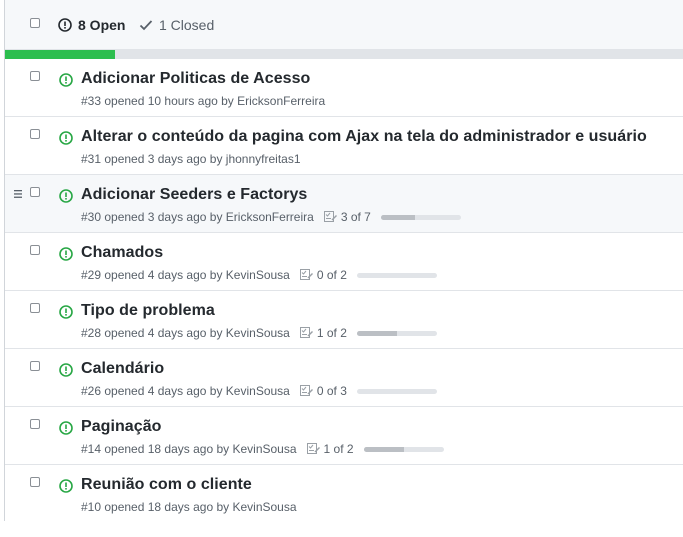 The image size is (683, 537). Describe the element at coordinates (148, 311) in the screenshot. I see `issue-title-link: Tipo de problema` at that location.